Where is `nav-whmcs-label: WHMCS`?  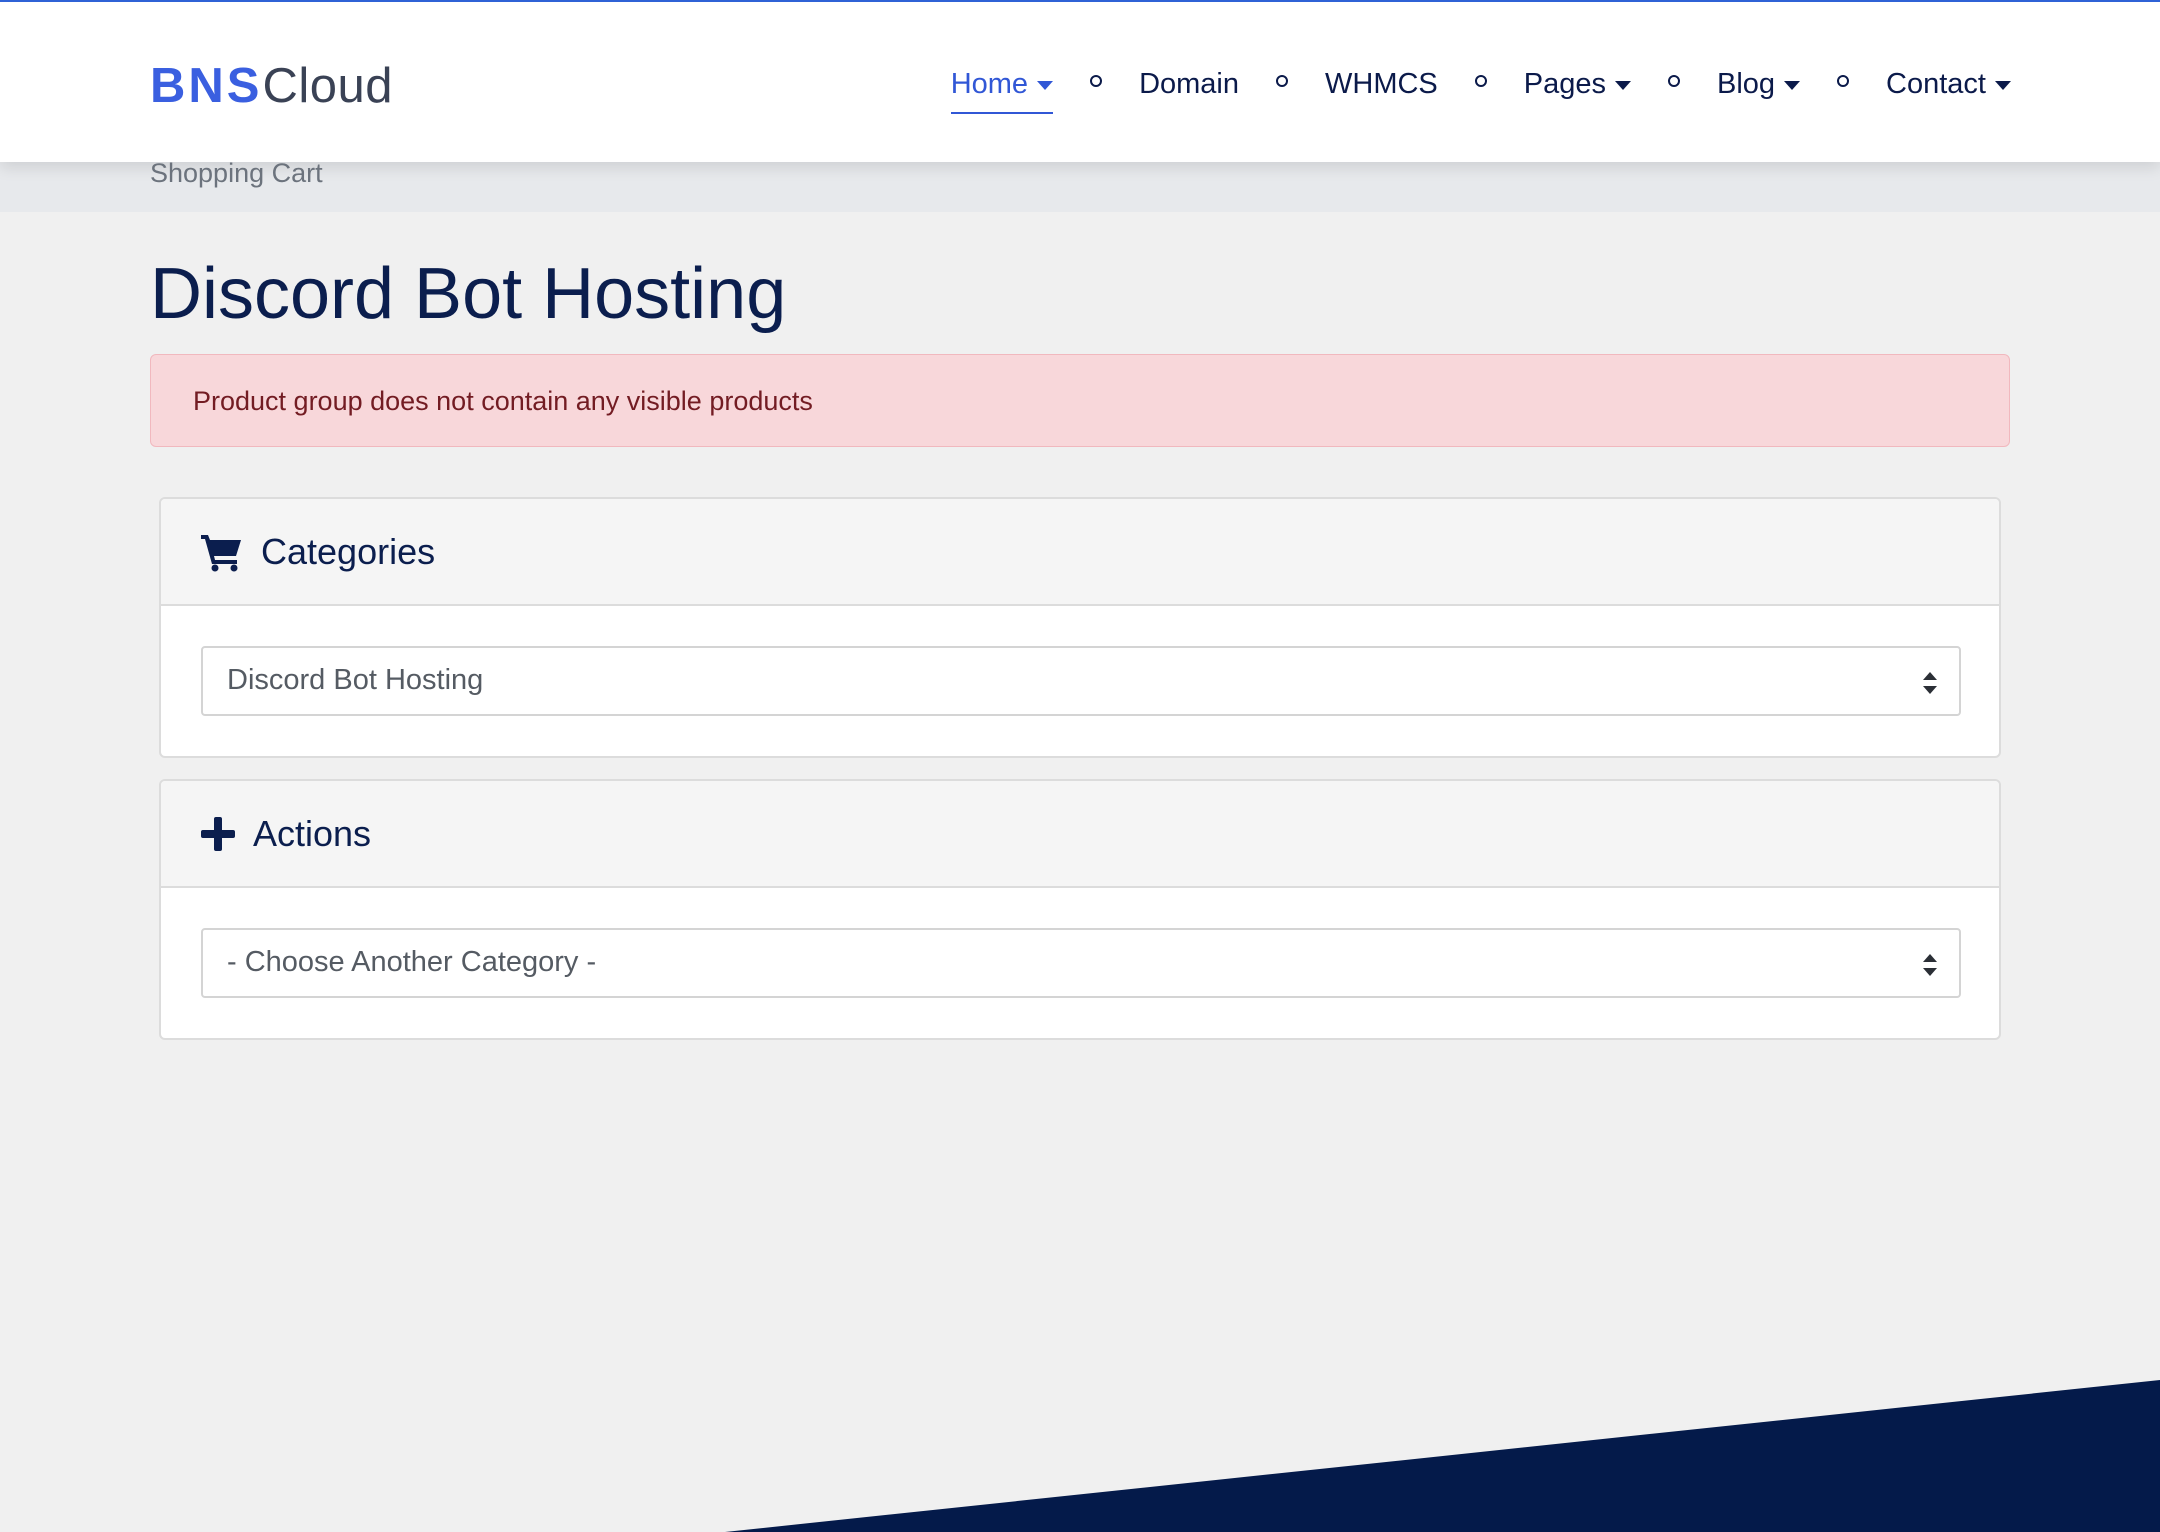 nav-whmcs-label: WHMCS is located at coordinates (1381, 83).